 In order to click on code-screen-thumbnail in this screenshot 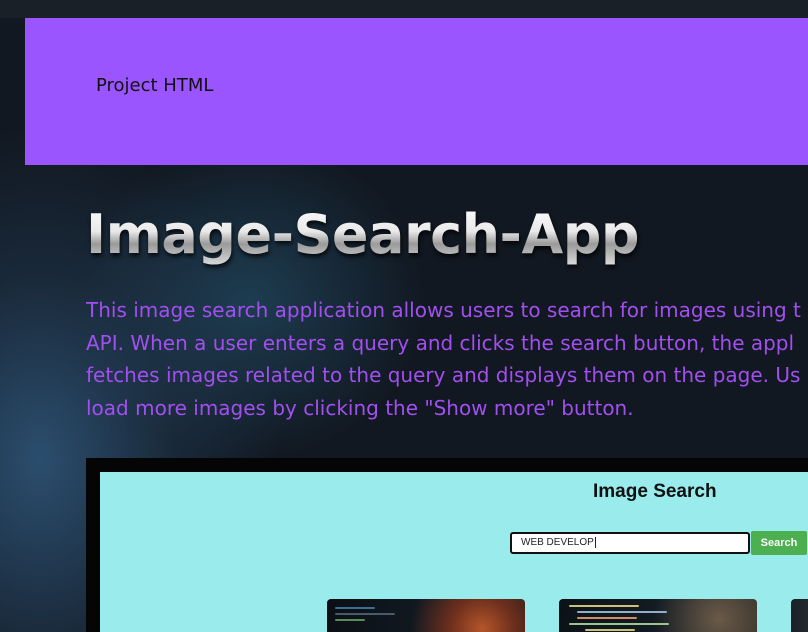, I will do `click(658, 615)`.